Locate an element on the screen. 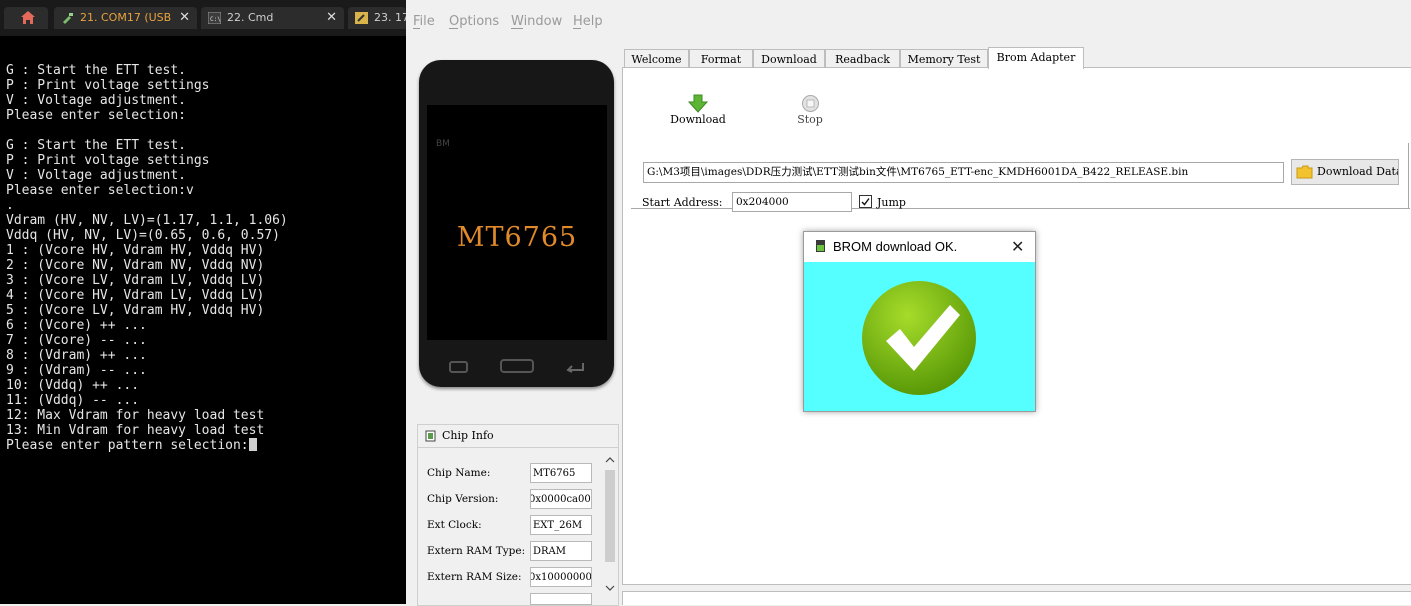  chip-info-title: Chip Info is located at coordinates (468, 435).